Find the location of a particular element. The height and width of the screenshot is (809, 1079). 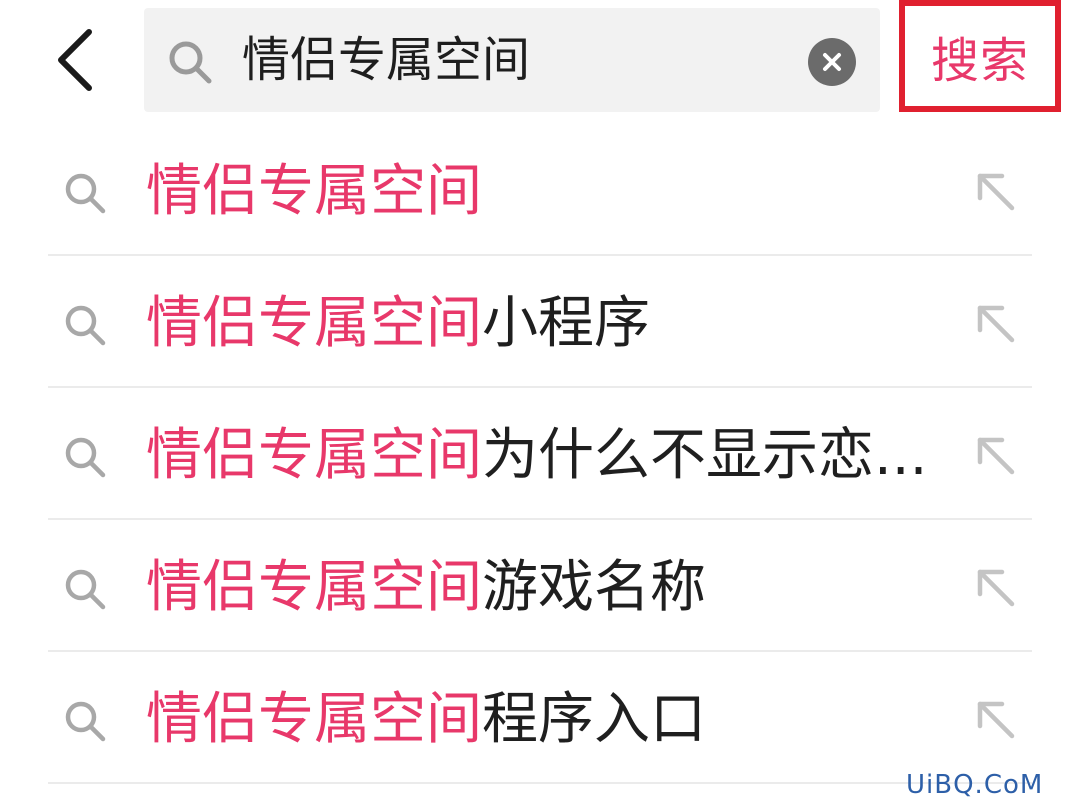

suggestion-item: 情侣专属空间游戏名称 is located at coordinates (540, 586).